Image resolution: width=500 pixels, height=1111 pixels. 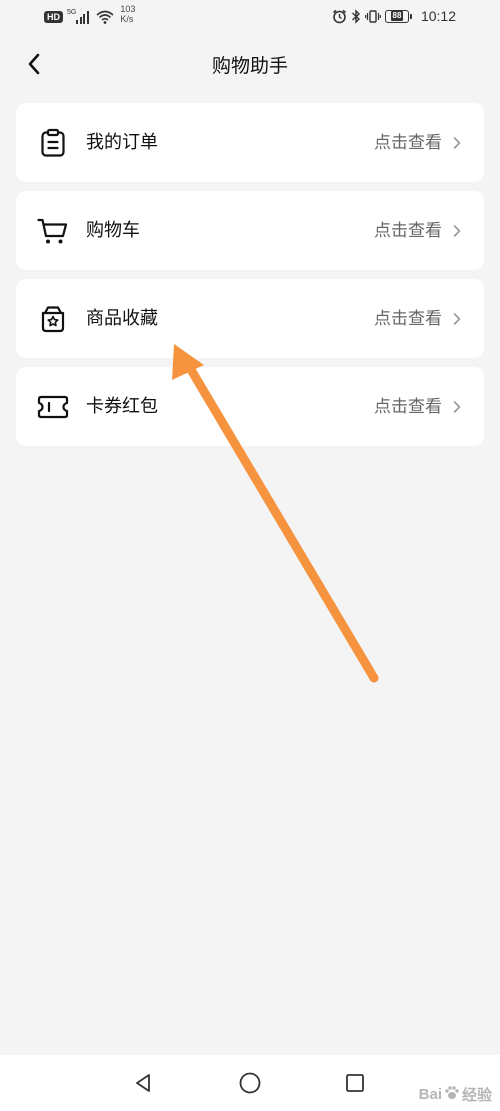 What do you see at coordinates (83, 17) in the screenshot?
I see `signal-icon` at bounding box center [83, 17].